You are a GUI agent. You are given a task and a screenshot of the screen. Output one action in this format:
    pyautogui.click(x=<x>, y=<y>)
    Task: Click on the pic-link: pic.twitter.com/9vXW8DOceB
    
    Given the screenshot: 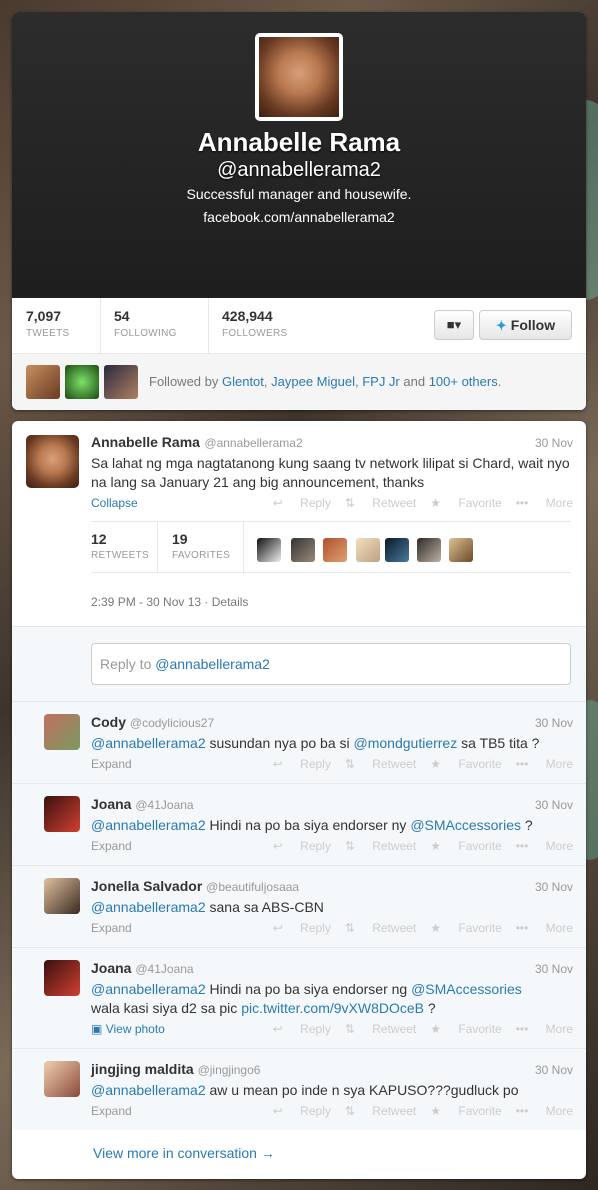 What is the action you would take?
    pyautogui.click(x=332, y=1008)
    